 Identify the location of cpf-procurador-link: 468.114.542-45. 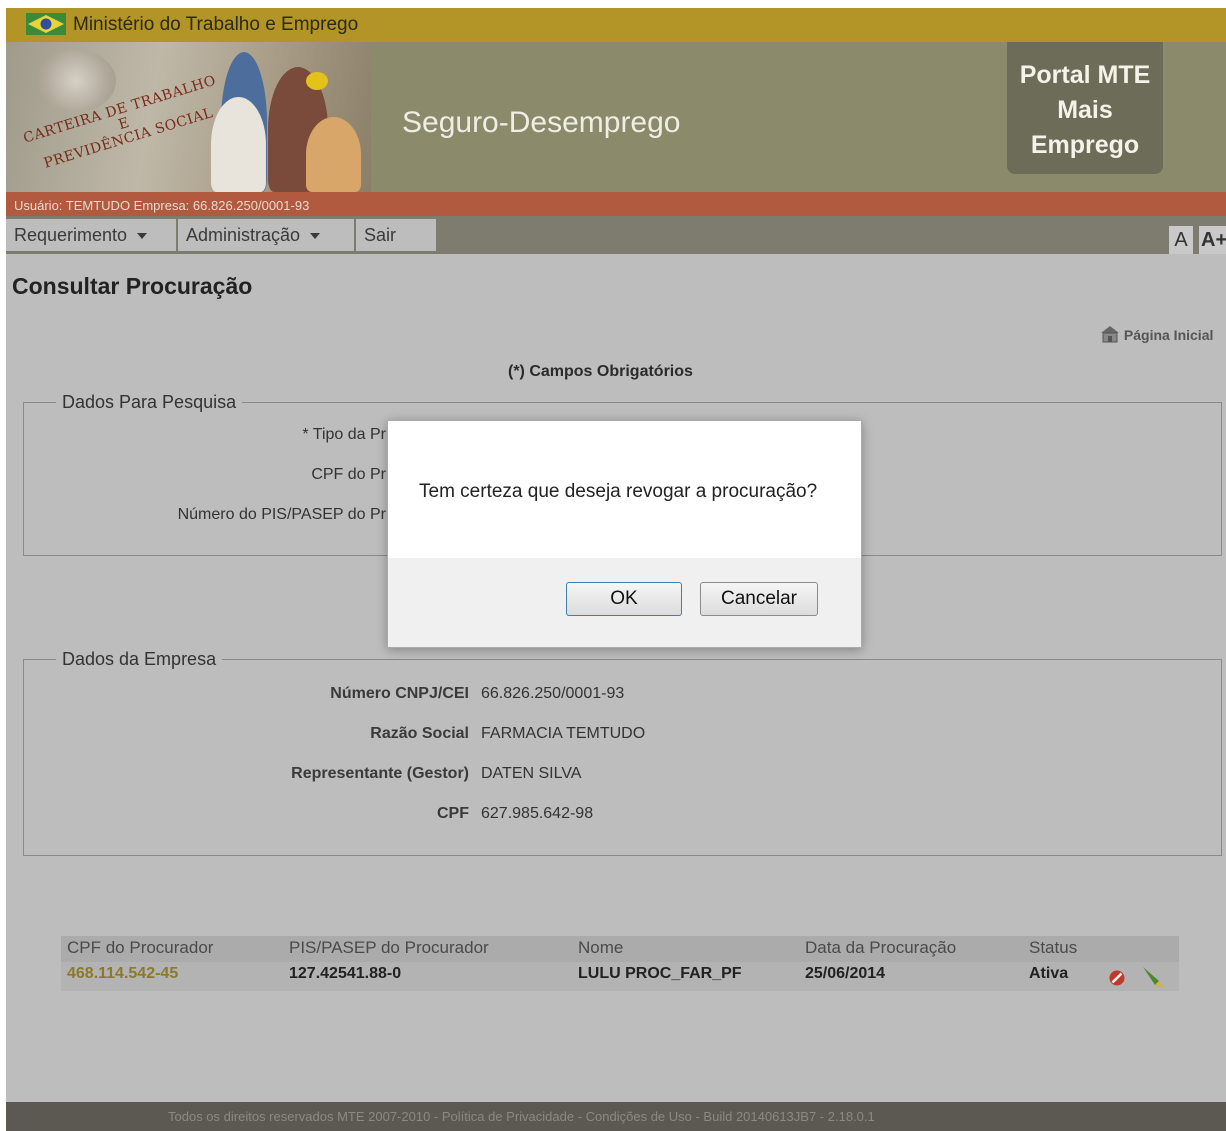
(122, 974).